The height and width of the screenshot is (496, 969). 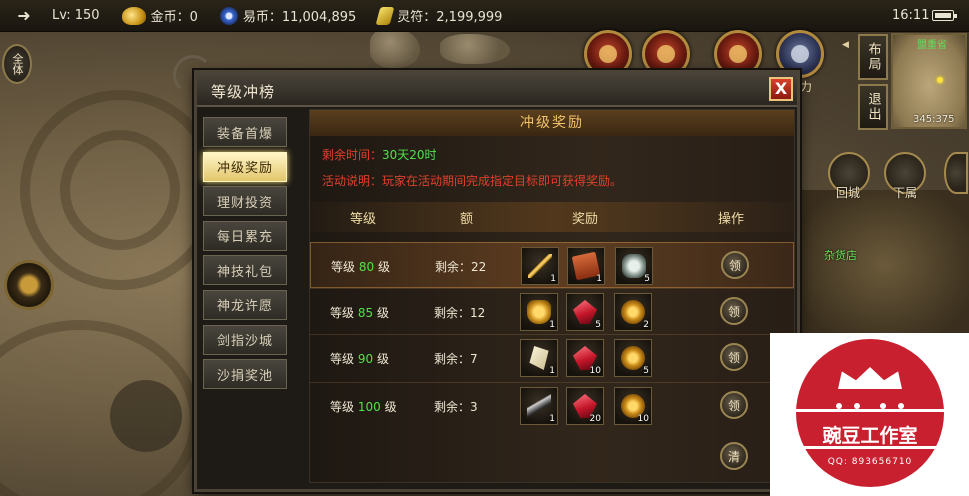 I want to click on expand-arrow-icon: ➜, so click(x=24, y=15).